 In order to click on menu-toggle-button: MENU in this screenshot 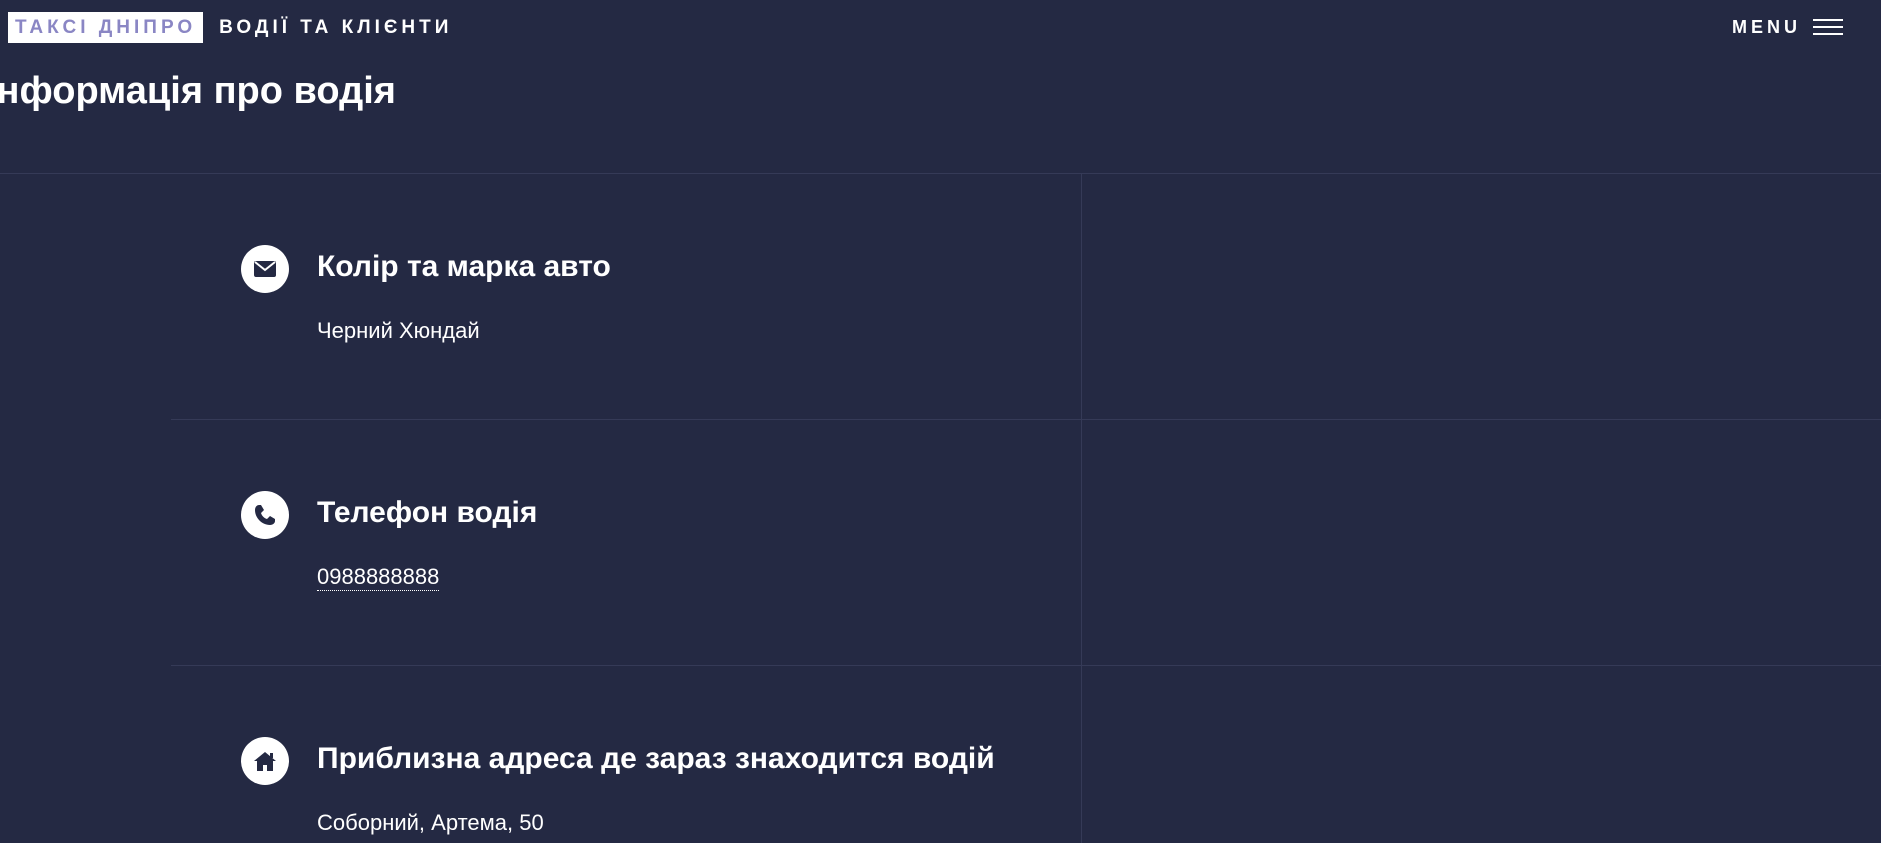, I will do `click(1787, 27)`.